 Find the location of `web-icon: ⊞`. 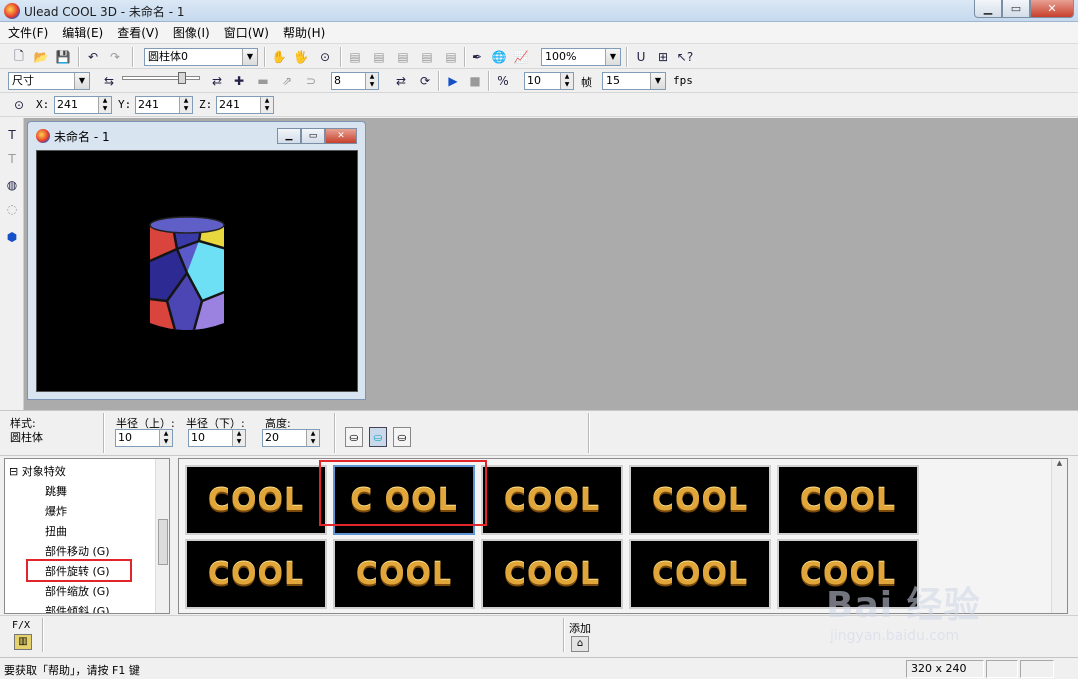

web-icon: ⊞ is located at coordinates (663, 57).